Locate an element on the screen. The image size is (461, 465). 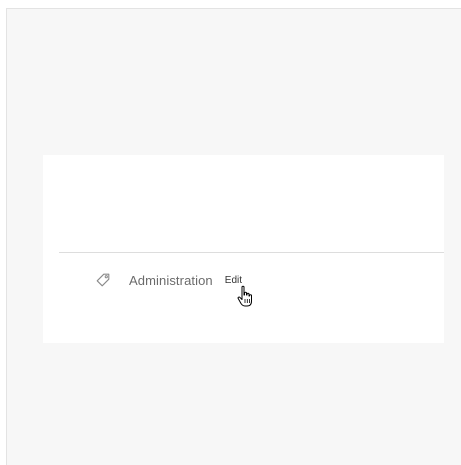
tag-row: Administration Edit is located at coordinates (168, 280).